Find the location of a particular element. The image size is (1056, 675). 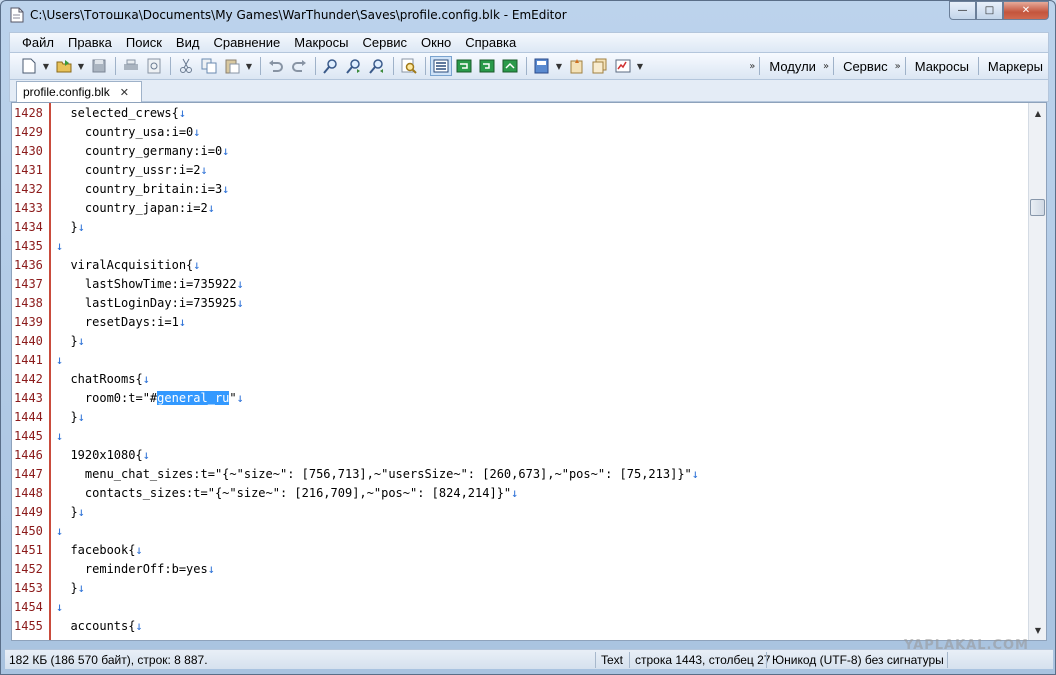

menu-file: Файл is located at coordinates (38, 42).